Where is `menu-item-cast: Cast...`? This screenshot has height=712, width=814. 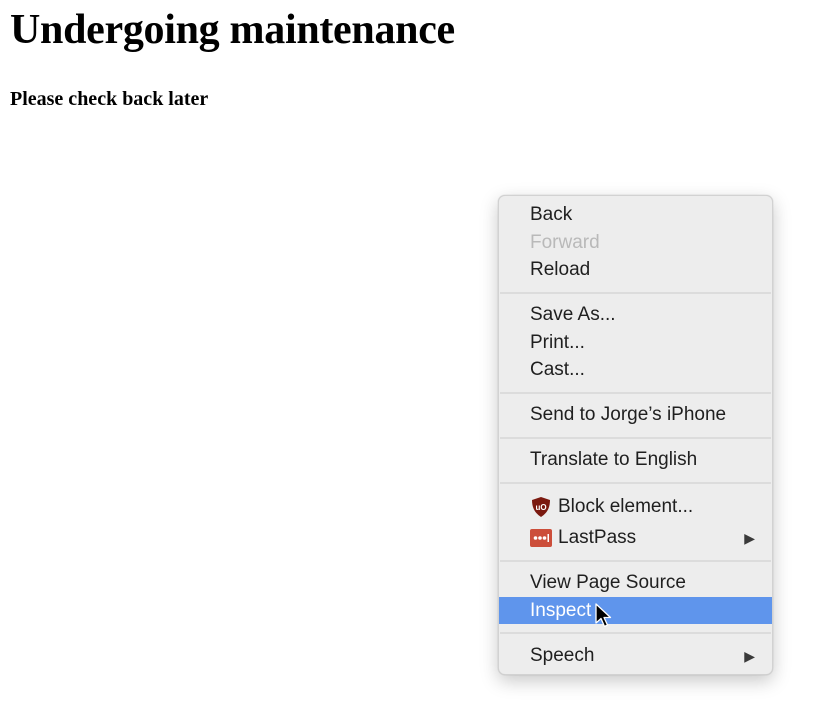
menu-item-cast: Cast... is located at coordinates (635, 370).